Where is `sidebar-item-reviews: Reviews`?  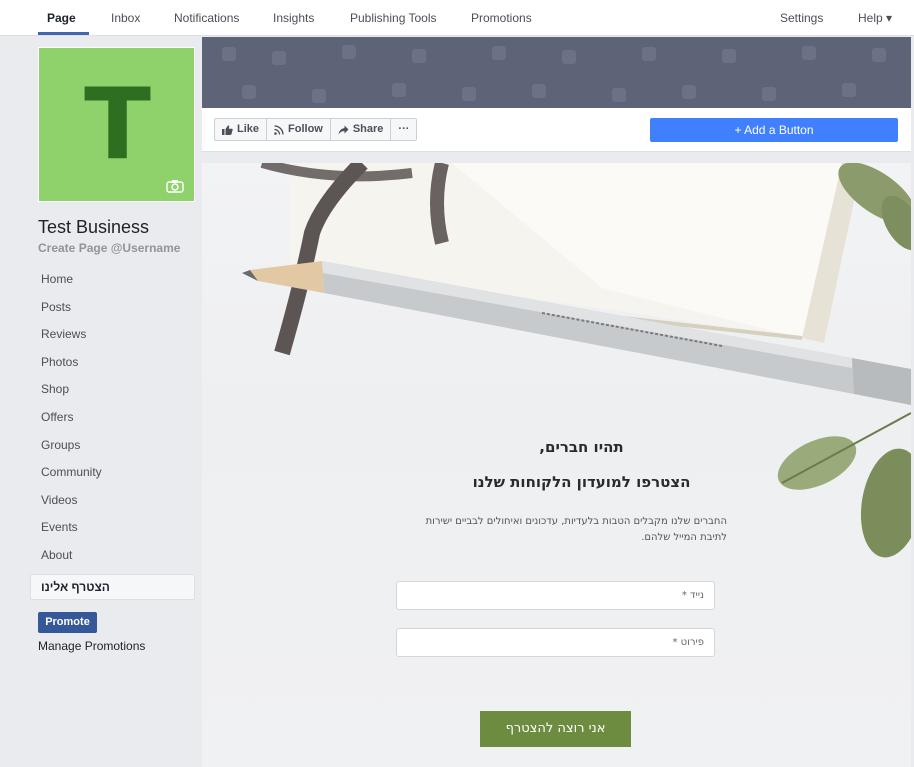 sidebar-item-reviews: Reviews is located at coordinates (112, 338).